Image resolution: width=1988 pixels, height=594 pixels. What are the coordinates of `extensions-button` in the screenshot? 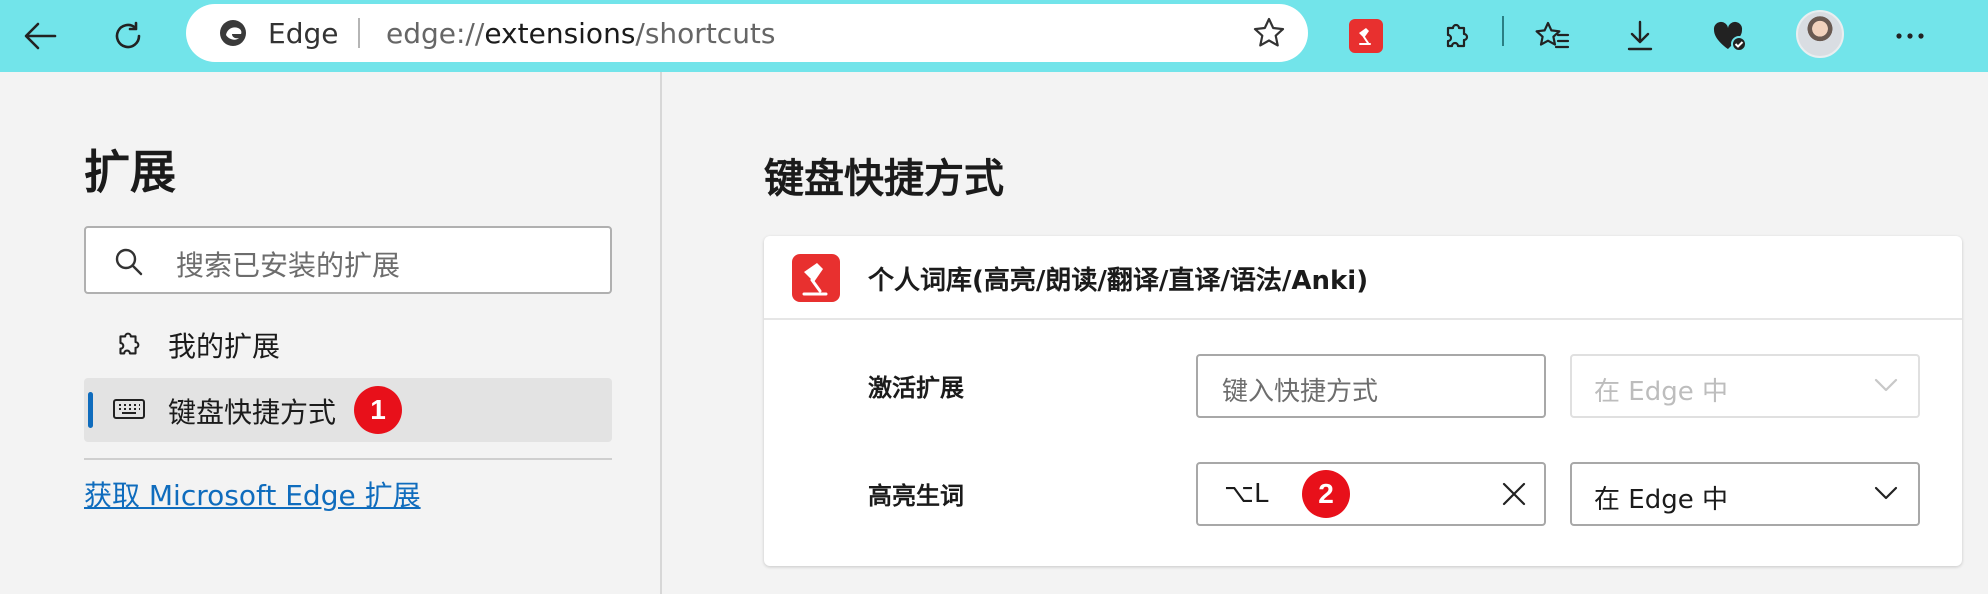 It's located at (1456, 36).